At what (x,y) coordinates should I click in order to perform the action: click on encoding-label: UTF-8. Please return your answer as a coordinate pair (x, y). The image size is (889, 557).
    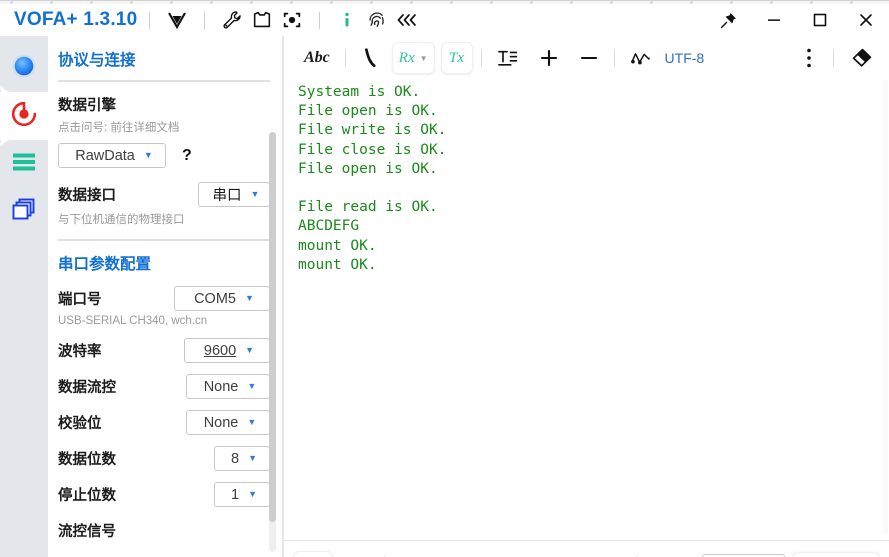
    Looking at the image, I should click on (685, 58).